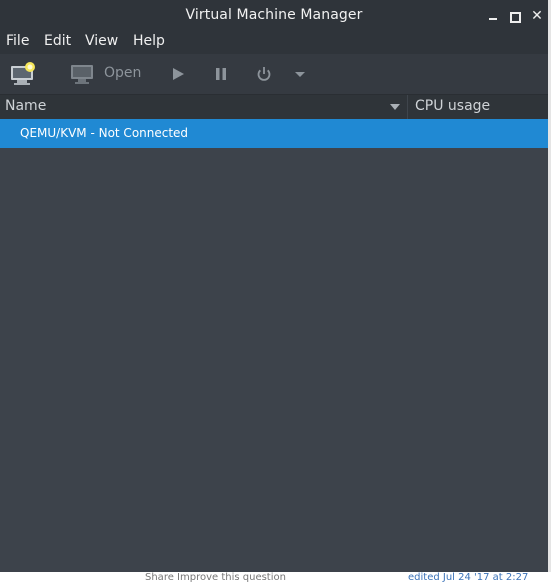 The image size is (551, 583). I want to click on open-console-button: Open, so click(106, 74).